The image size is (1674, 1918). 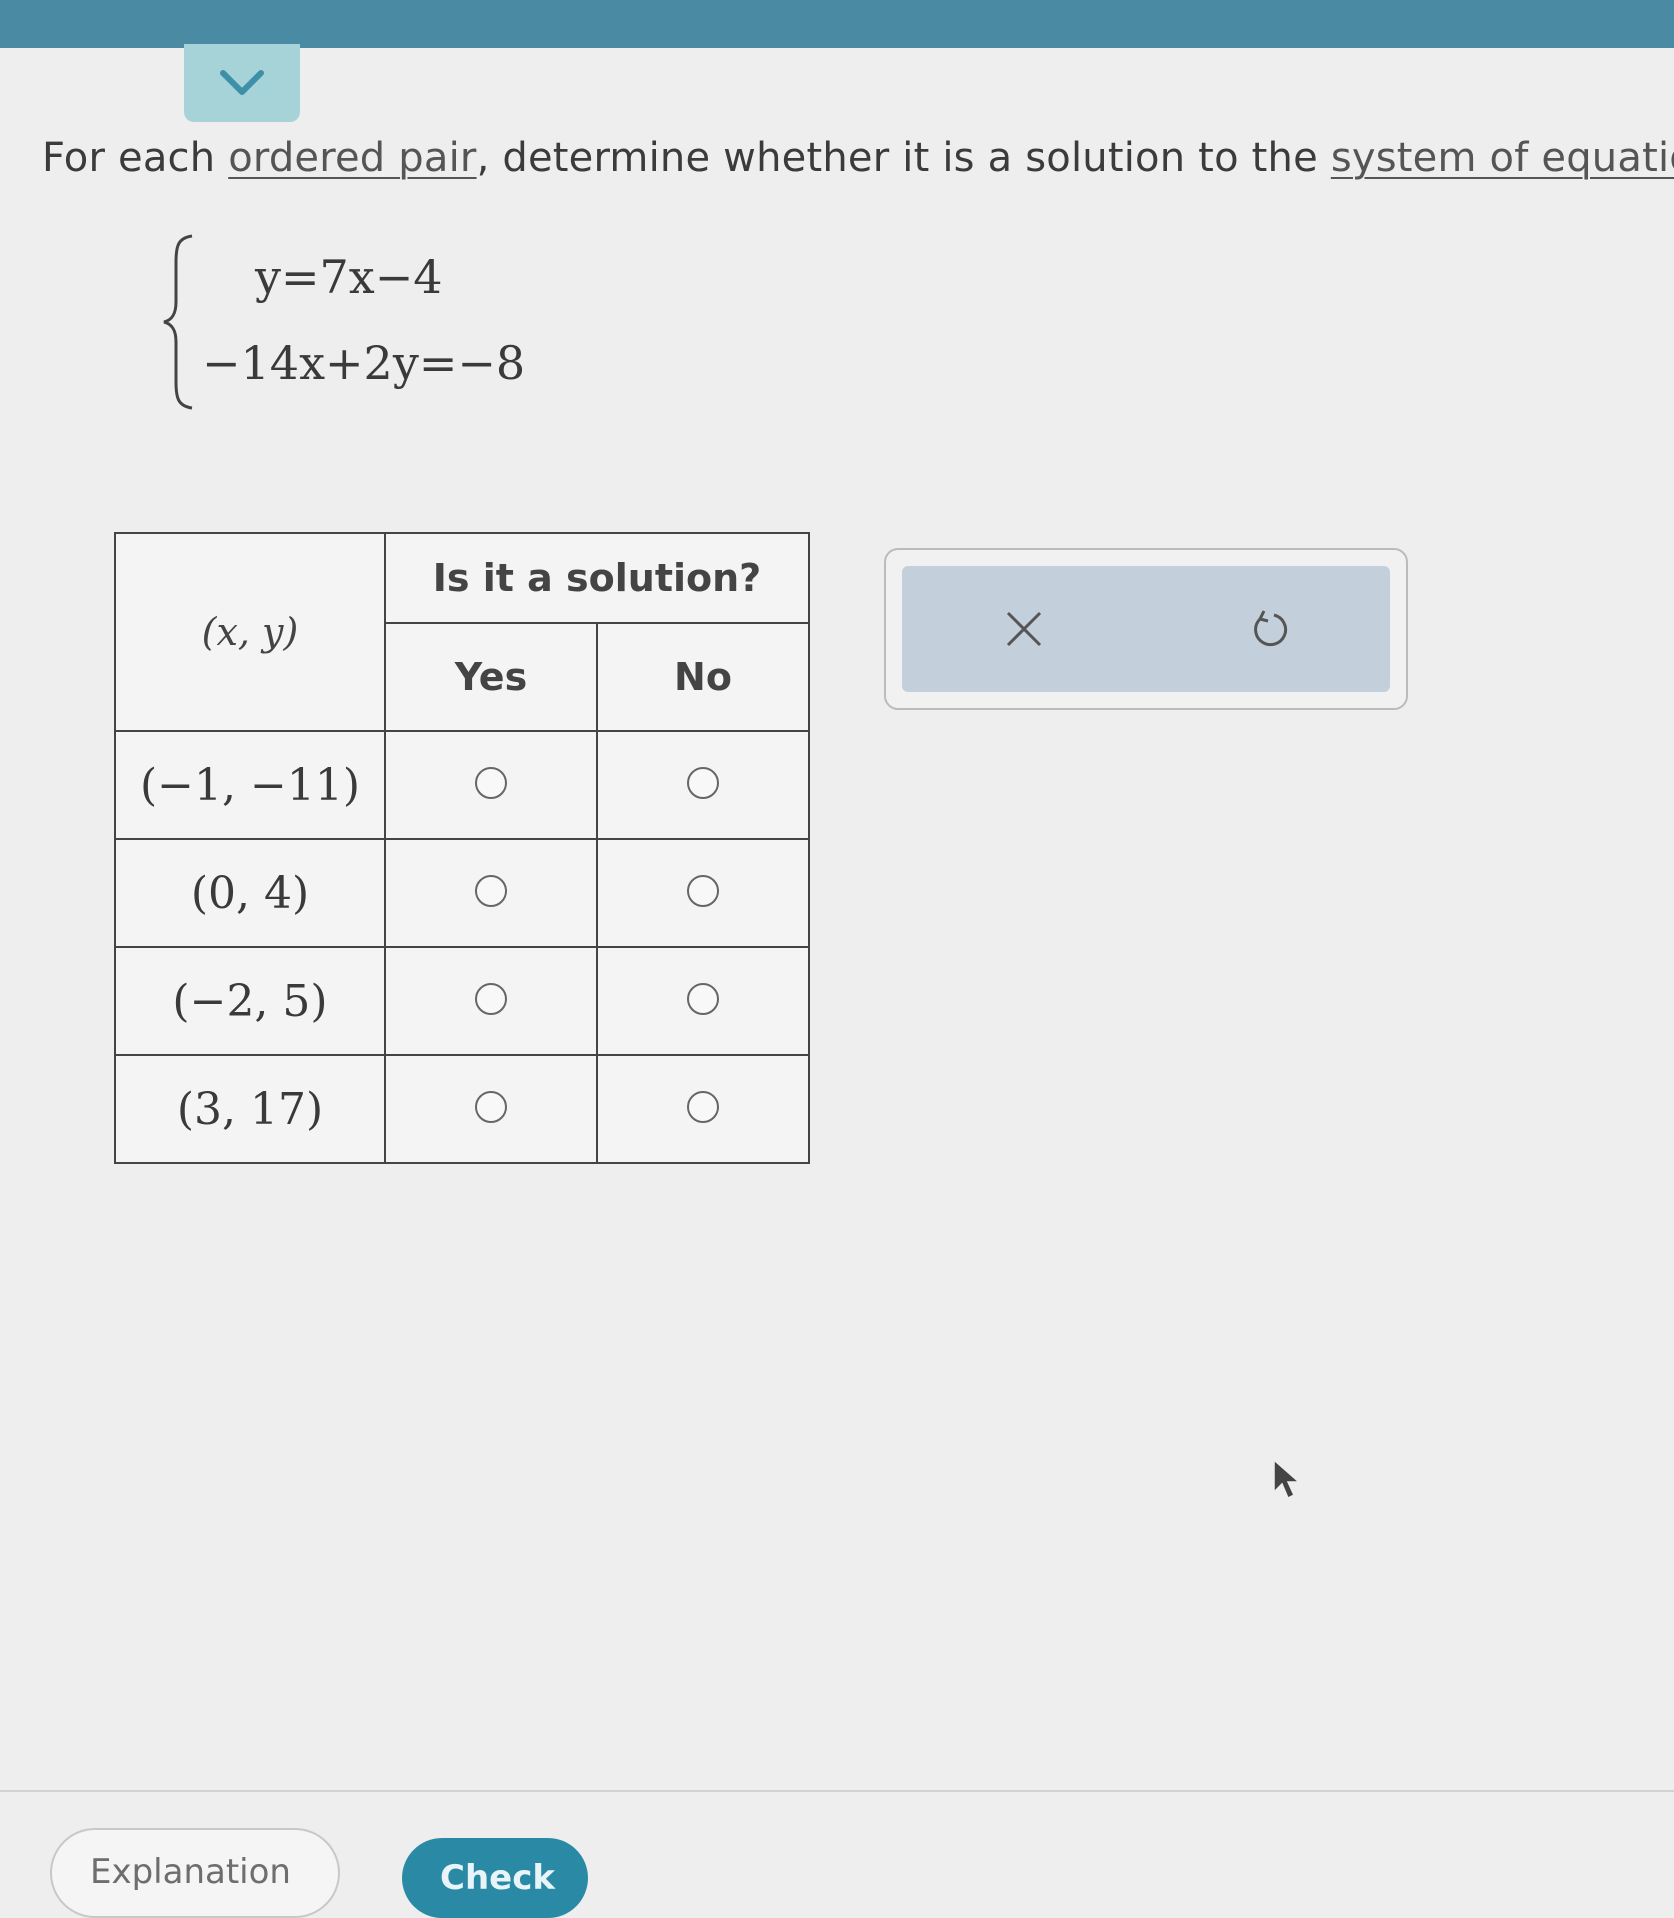 I want to click on footer-divider, so click(x=837, y=1791).